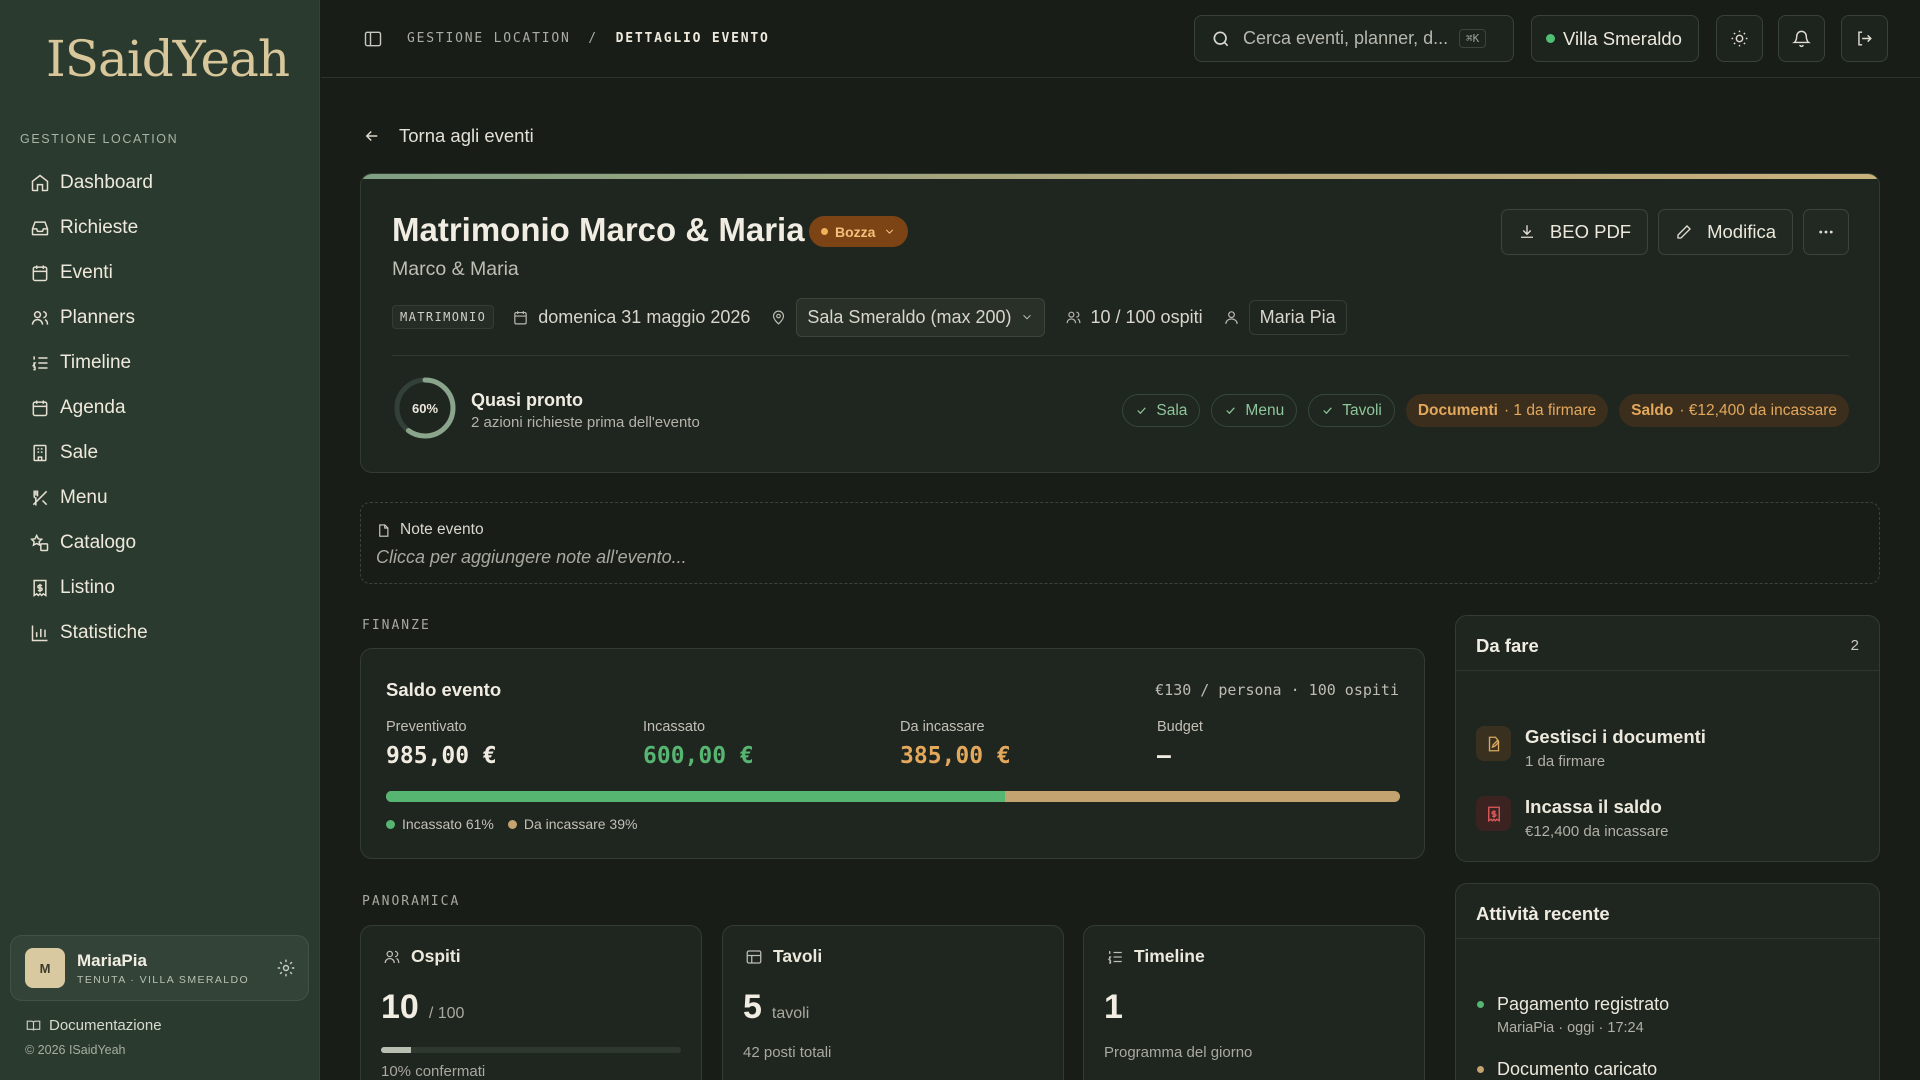 The image size is (1920, 1080). I want to click on overview-card-tavoli: Tavoli 5 tavoli 42 posti totali, so click(893, 1002).